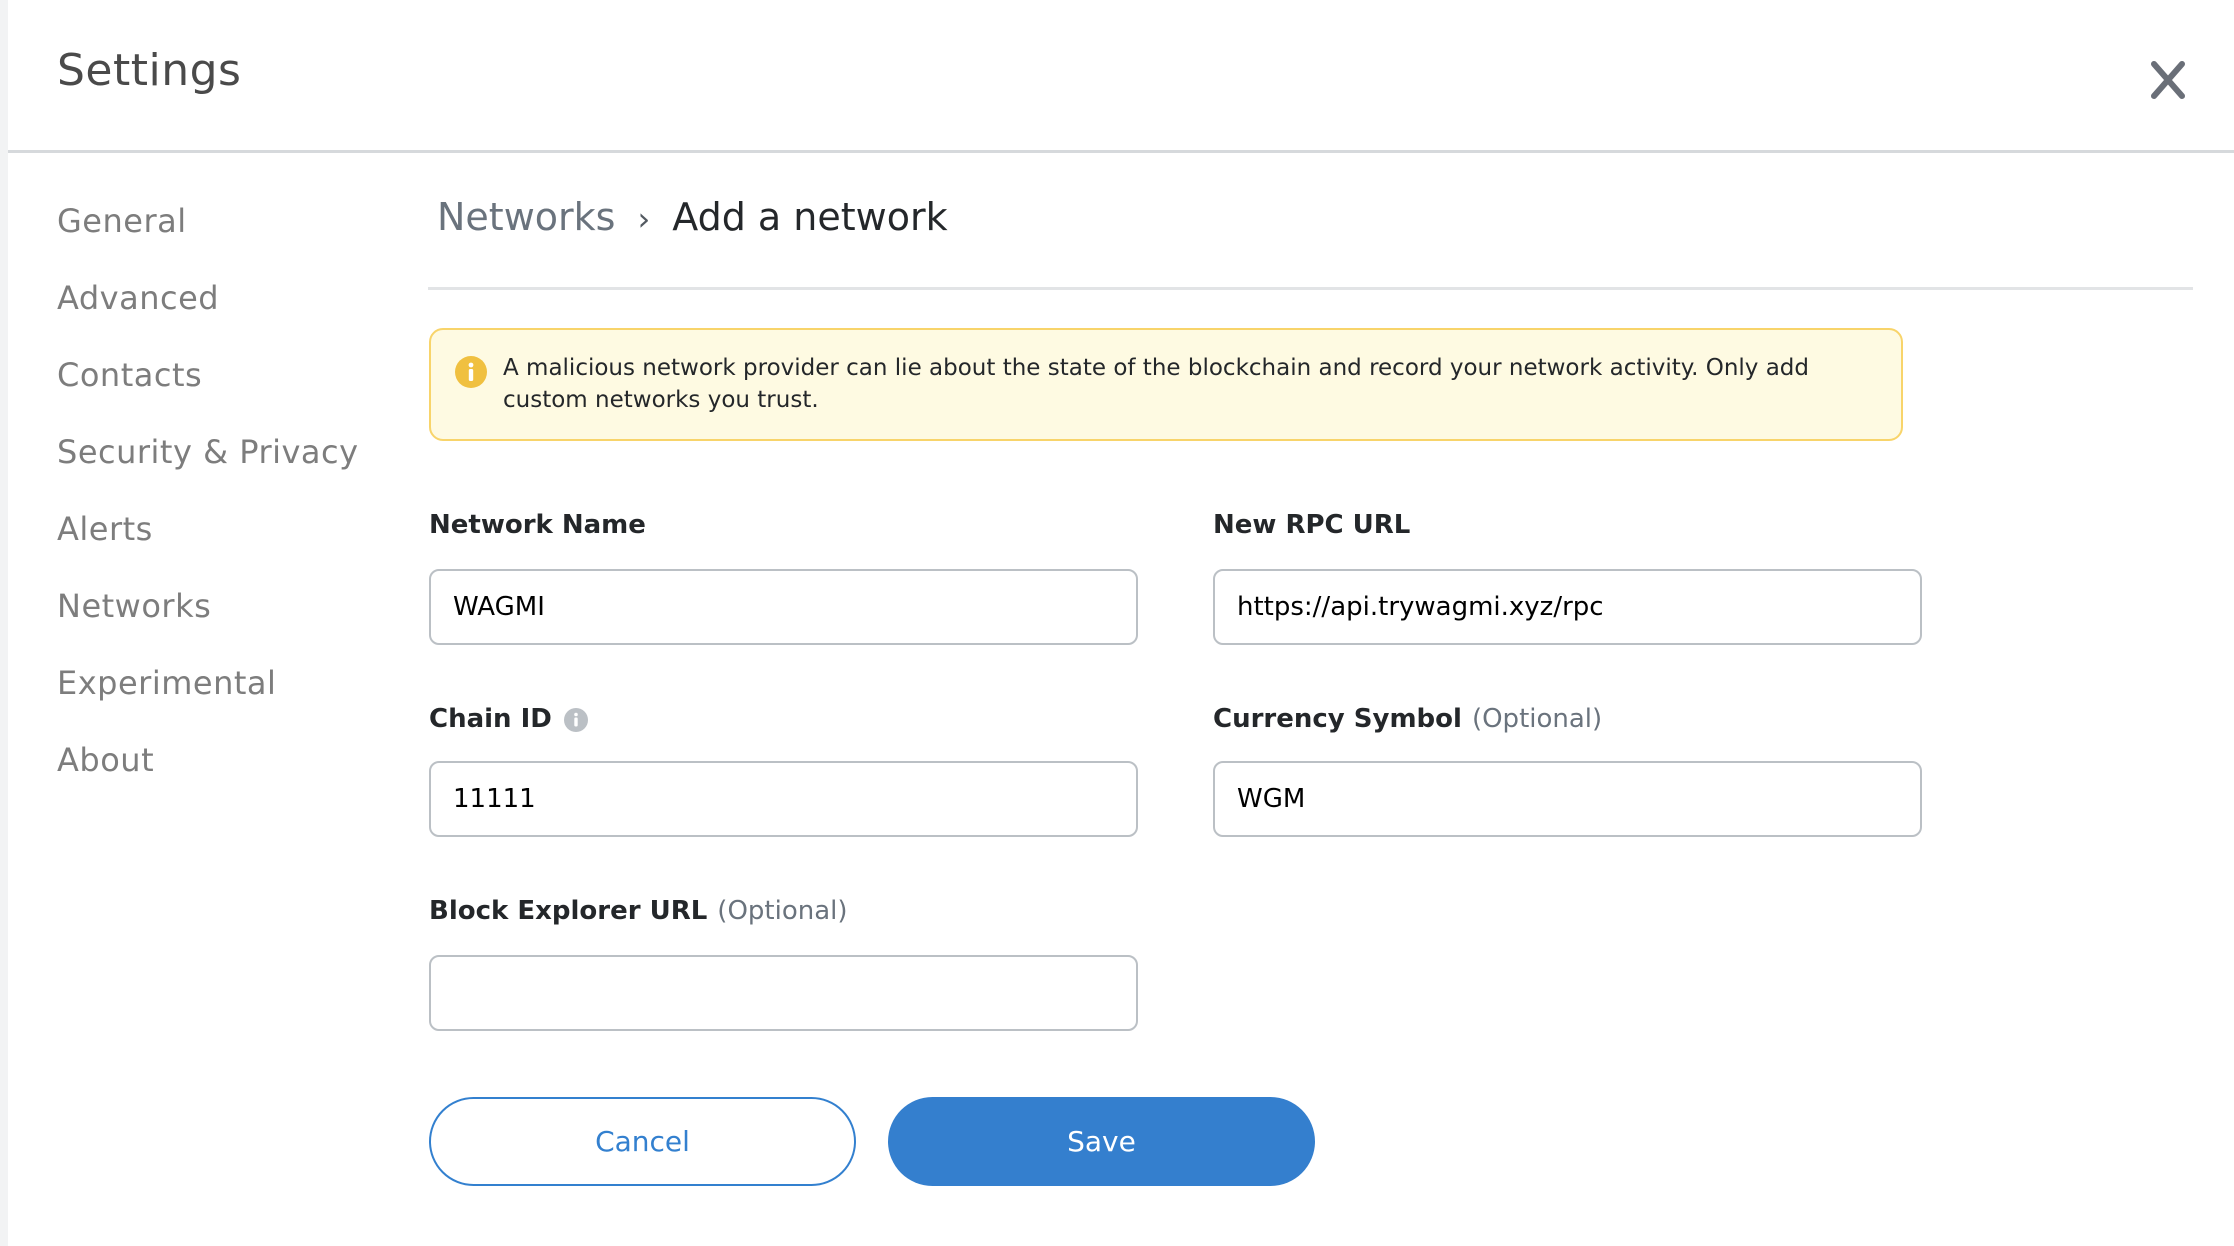  I want to click on network-name-input, so click(783, 607).